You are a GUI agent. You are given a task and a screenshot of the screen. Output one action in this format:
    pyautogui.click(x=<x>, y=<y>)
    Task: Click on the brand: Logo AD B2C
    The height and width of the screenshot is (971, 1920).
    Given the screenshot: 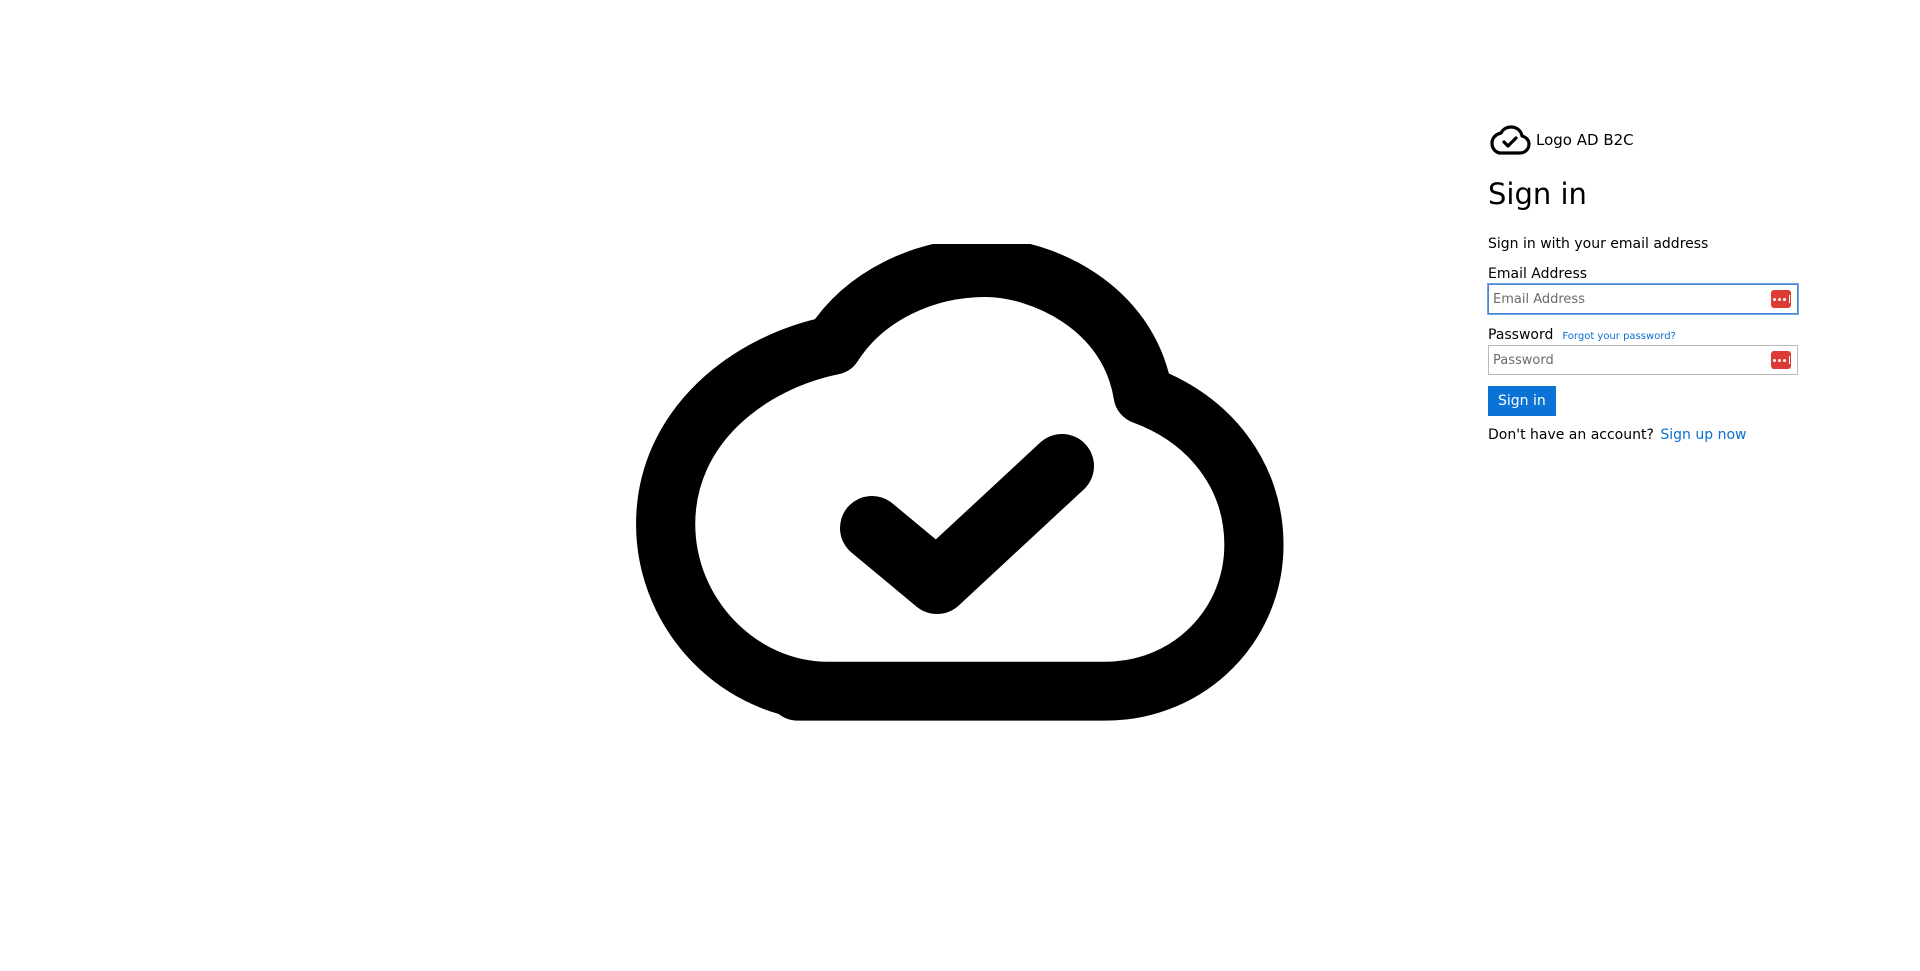 What is the action you would take?
    pyautogui.click(x=1643, y=140)
    